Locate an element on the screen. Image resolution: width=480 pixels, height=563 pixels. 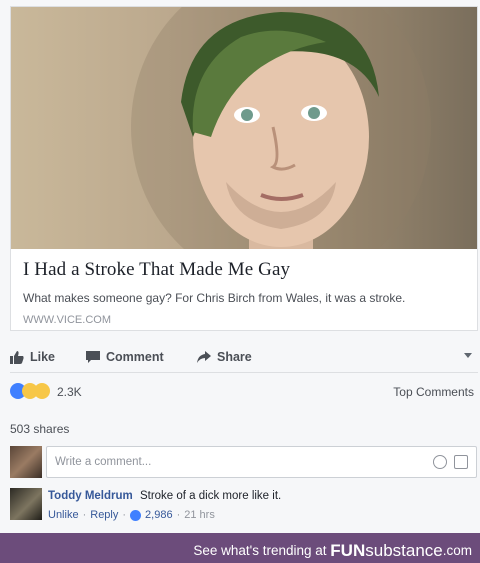
post-action-bar: Like Comment Share is located at coordinates (244, 358).